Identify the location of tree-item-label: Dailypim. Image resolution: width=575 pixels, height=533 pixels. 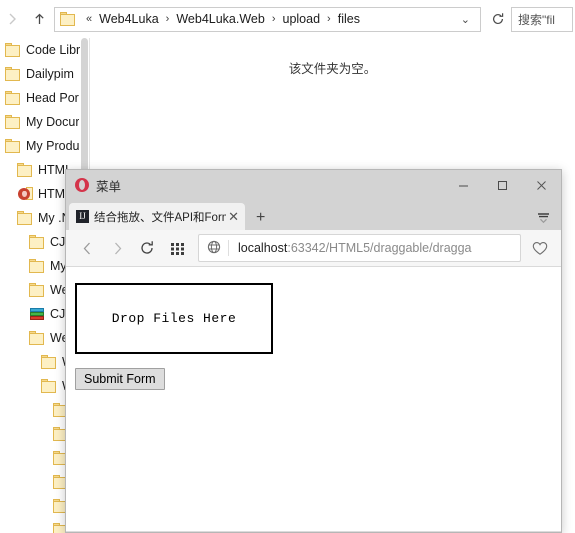
(50, 74).